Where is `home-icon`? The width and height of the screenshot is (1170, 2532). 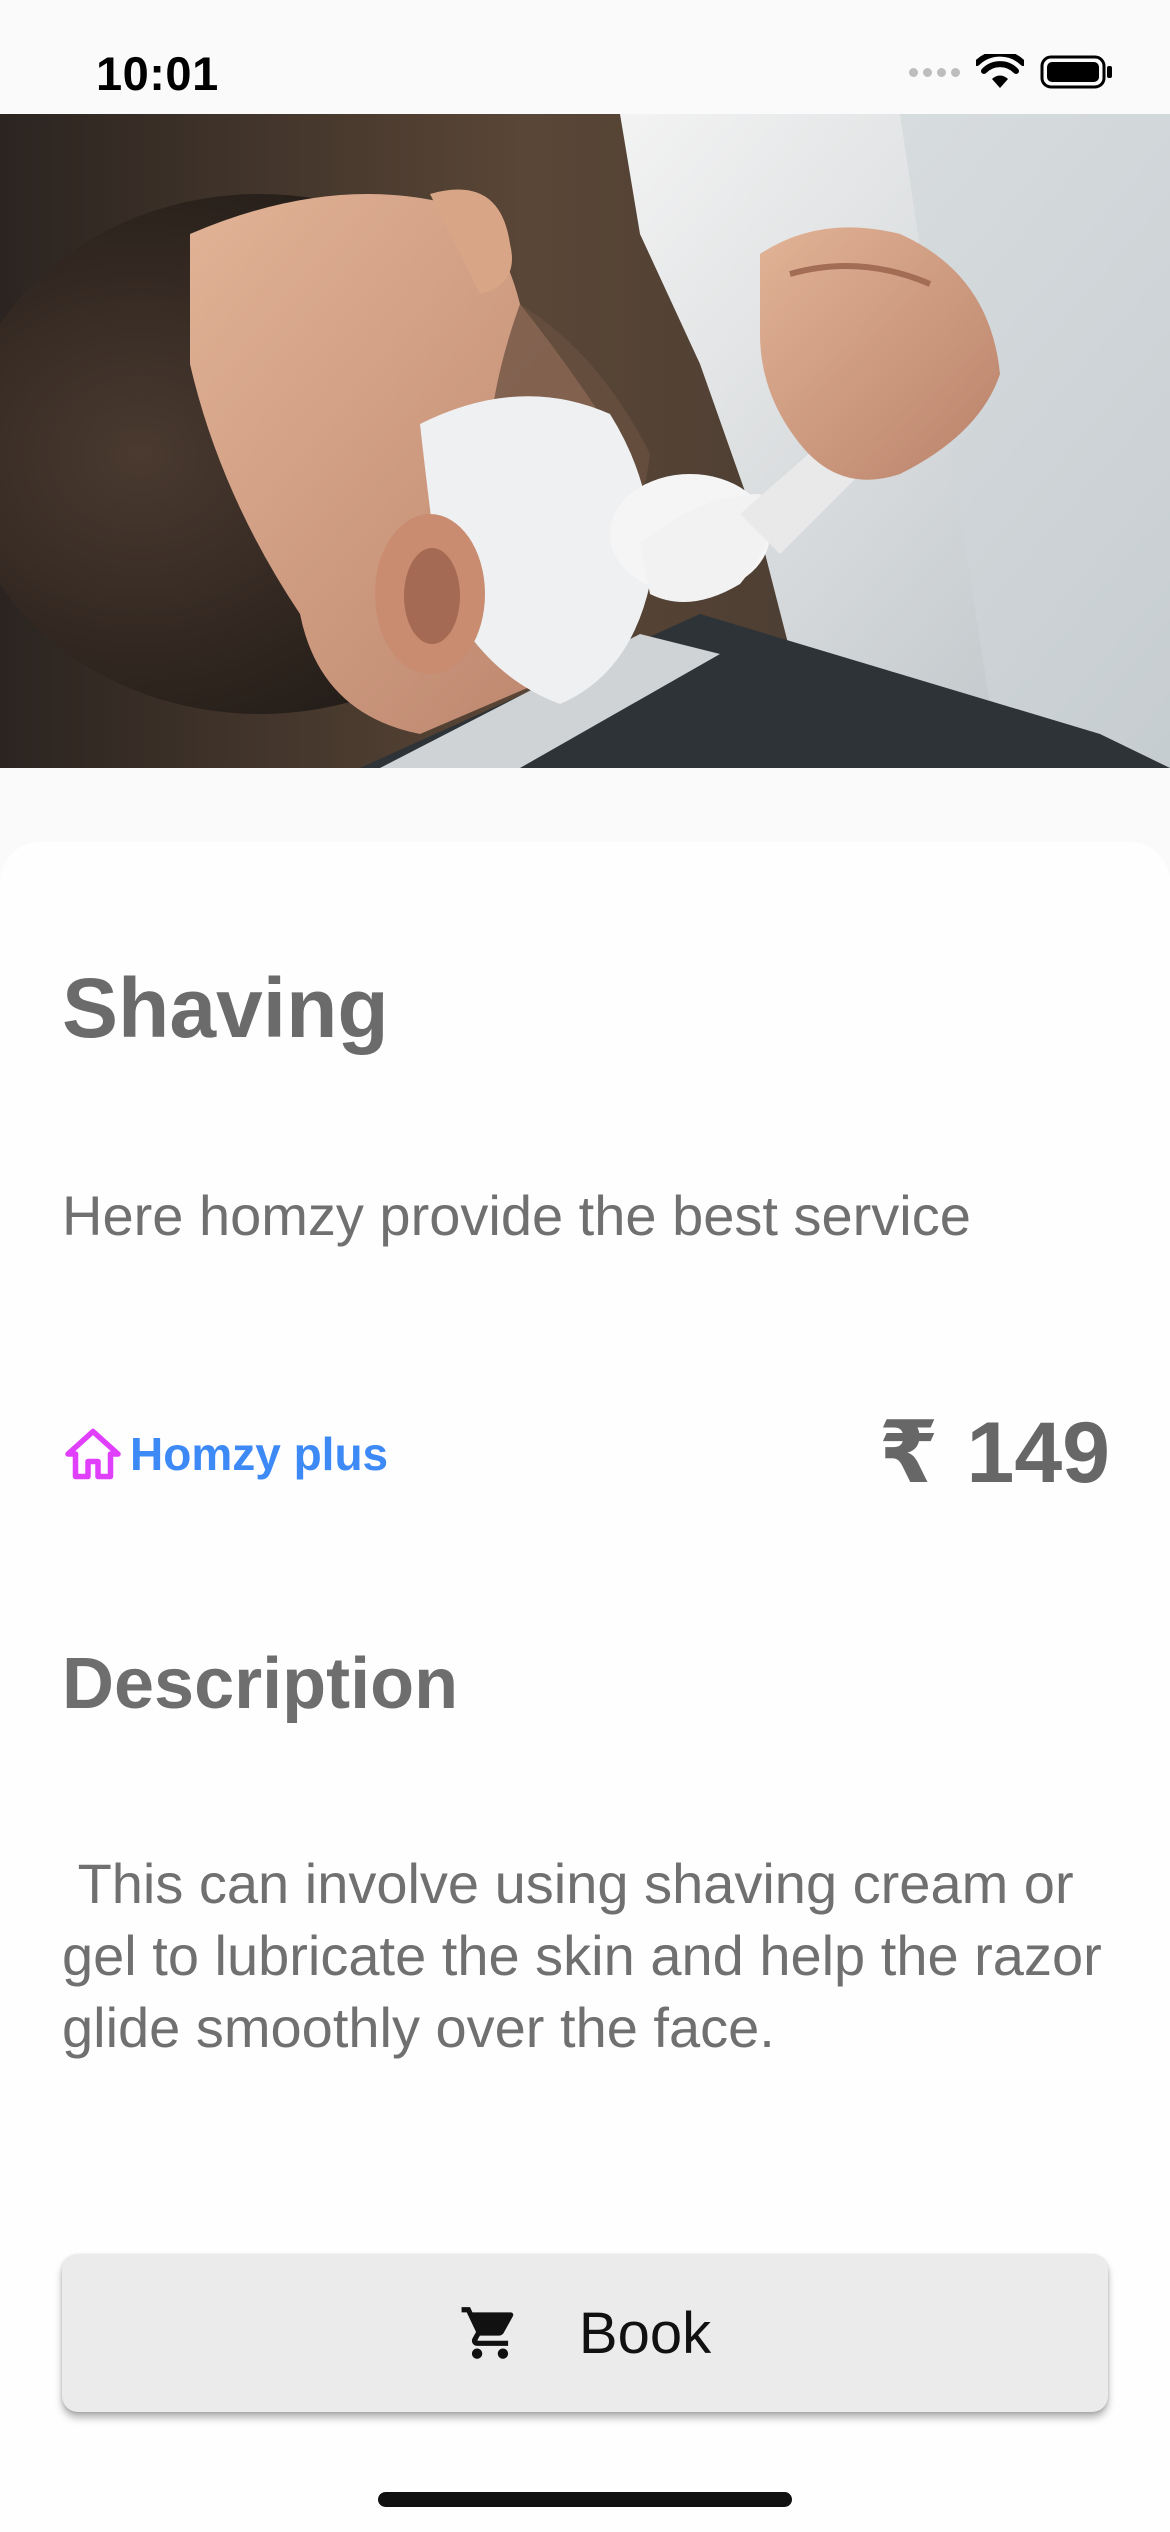
home-icon is located at coordinates (93, 1454).